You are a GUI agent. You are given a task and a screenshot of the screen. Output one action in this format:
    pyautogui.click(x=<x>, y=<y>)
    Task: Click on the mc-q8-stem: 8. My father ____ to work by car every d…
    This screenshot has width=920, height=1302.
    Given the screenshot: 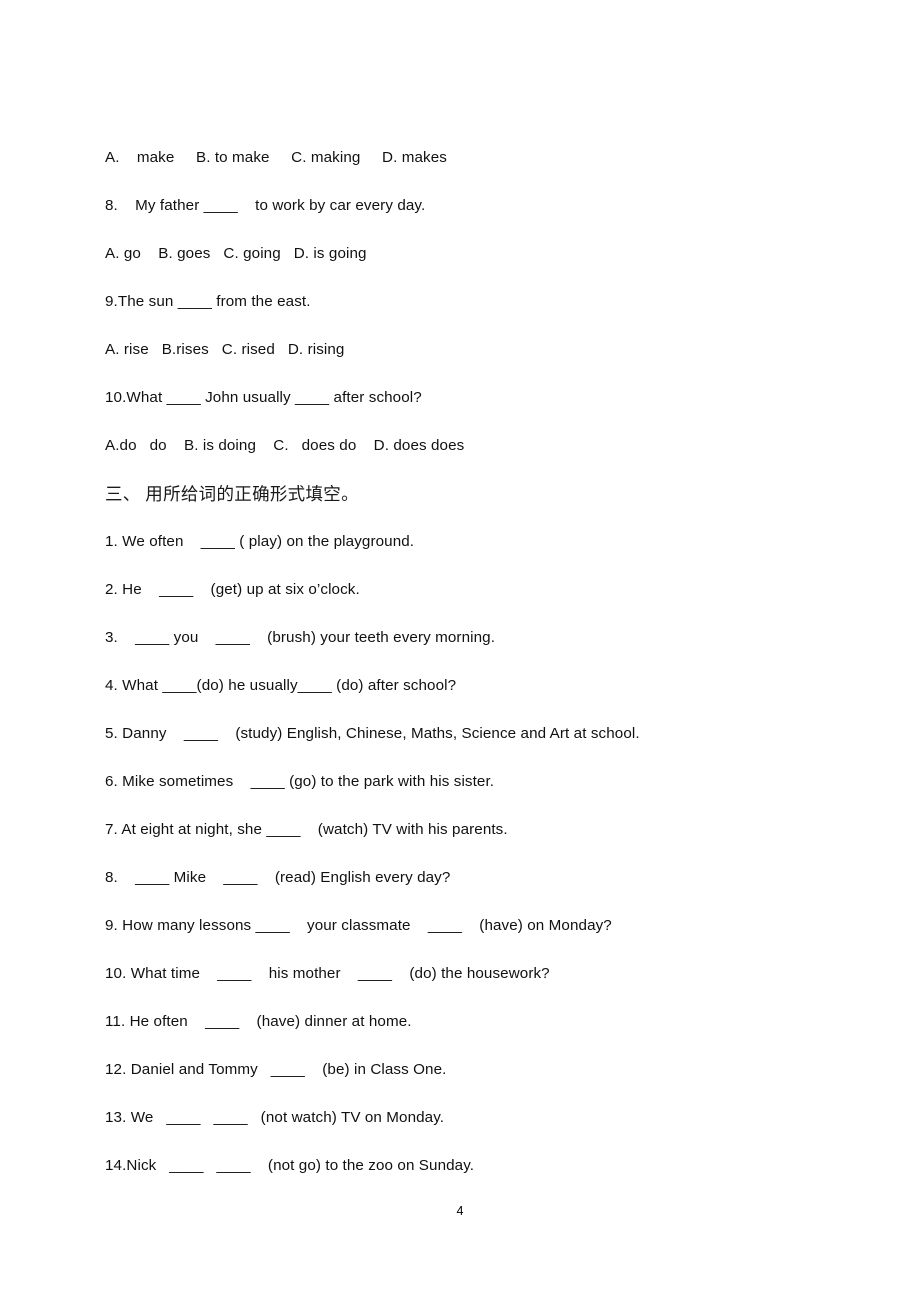 What is the action you would take?
    pyautogui.click(x=265, y=205)
    